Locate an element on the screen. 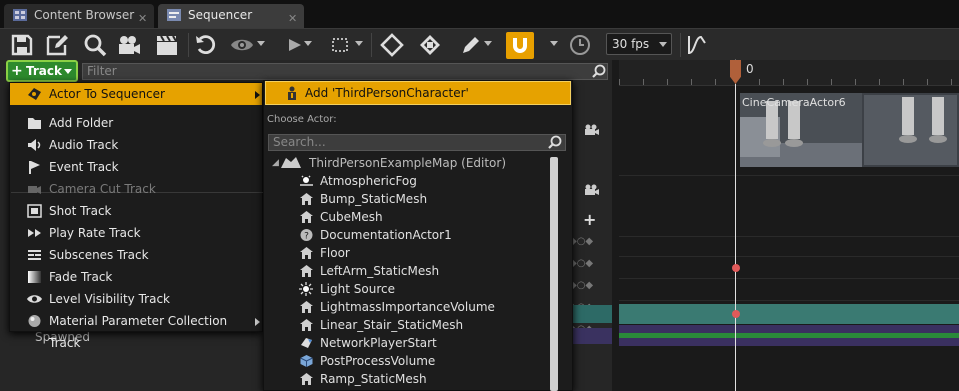 Image resolution: width=959 pixels, height=391 pixels. content-browser-icon is located at coordinates (20, 15).